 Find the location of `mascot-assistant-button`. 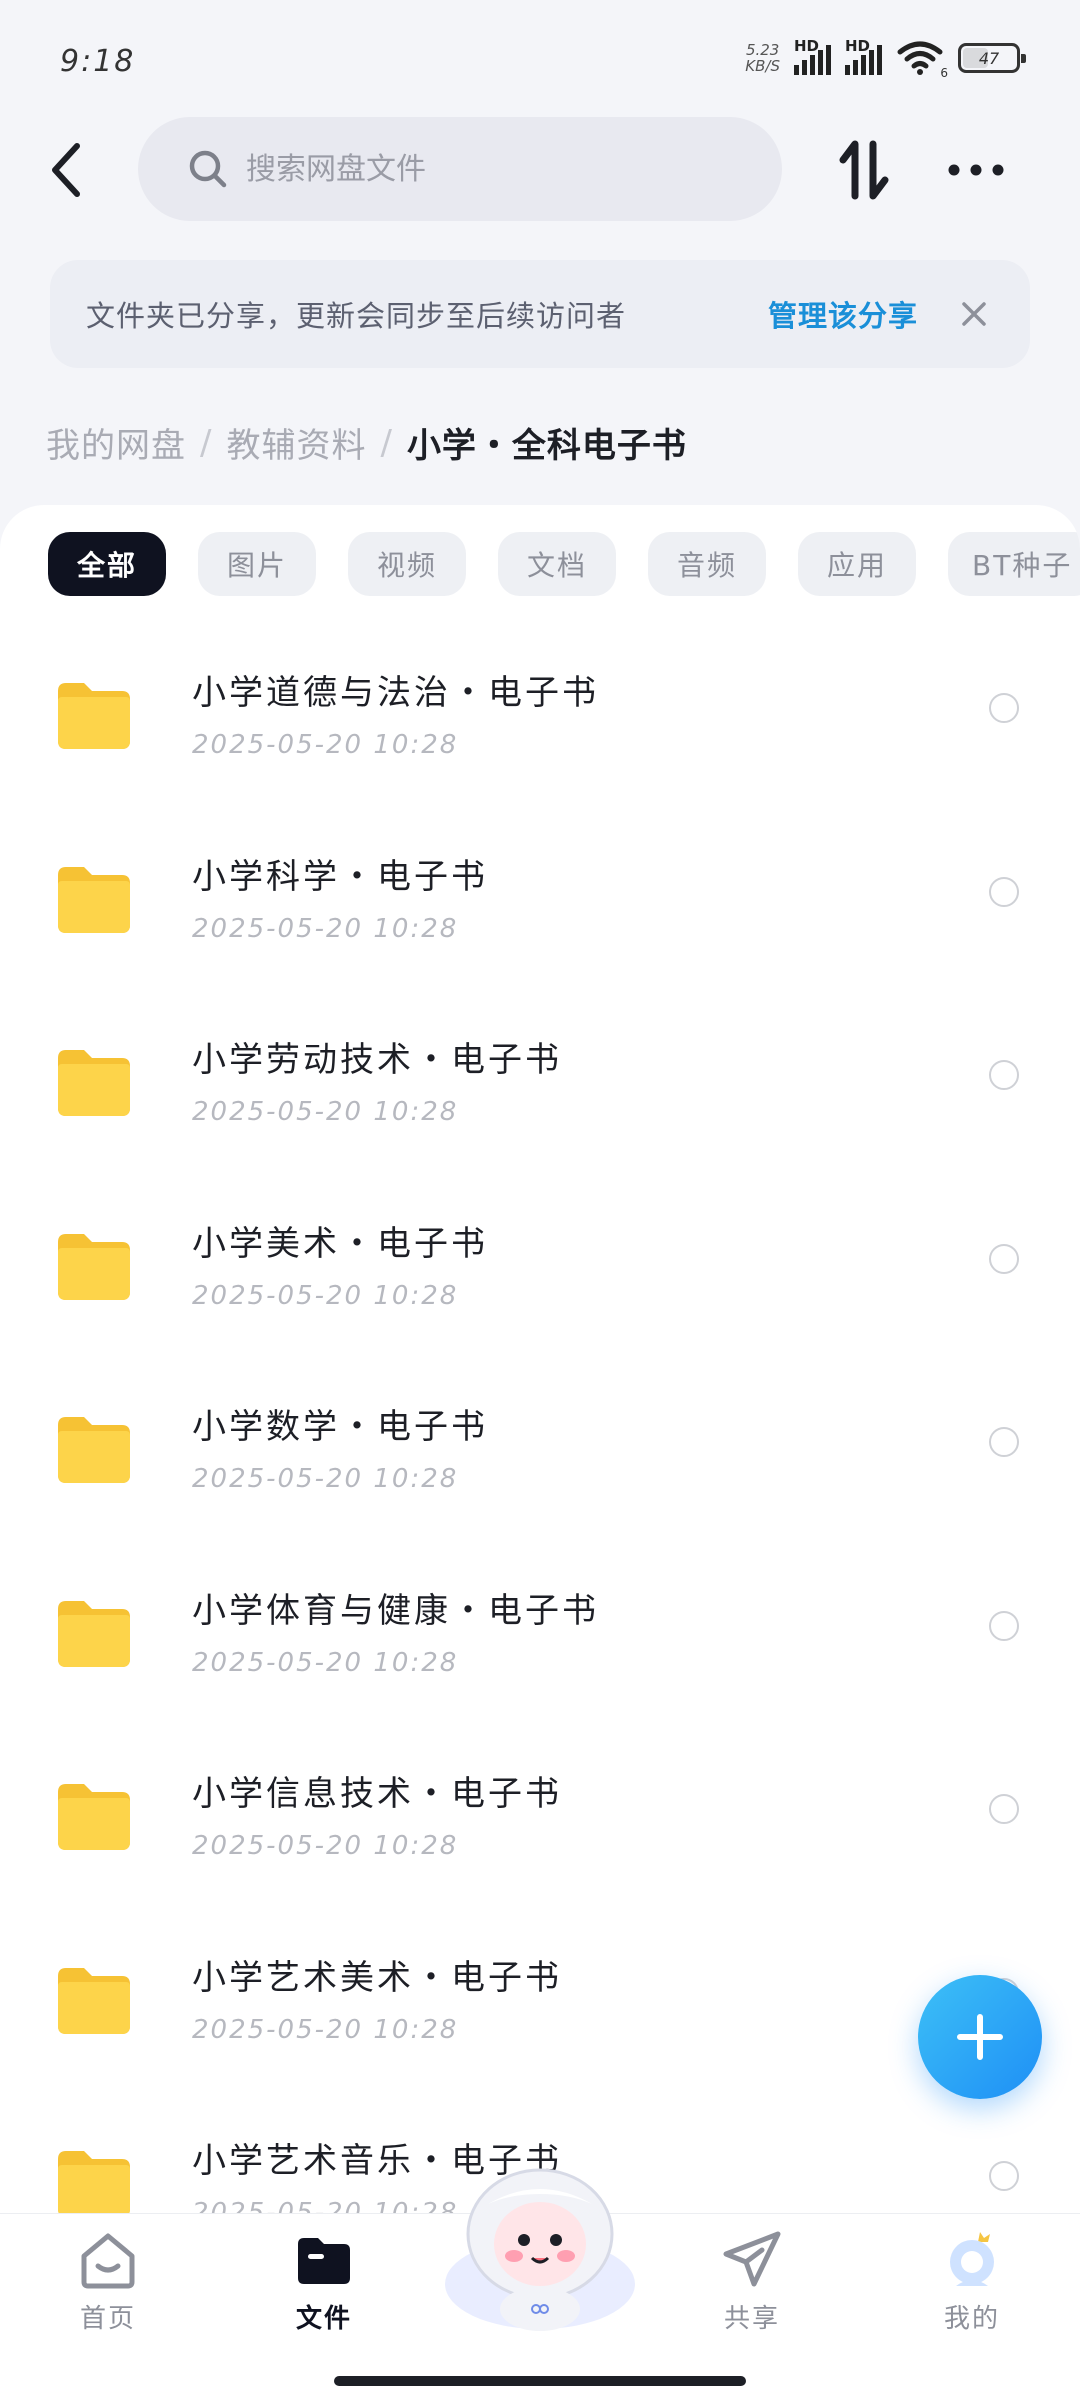

mascot-assistant-button is located at coordinates (540, 2249).